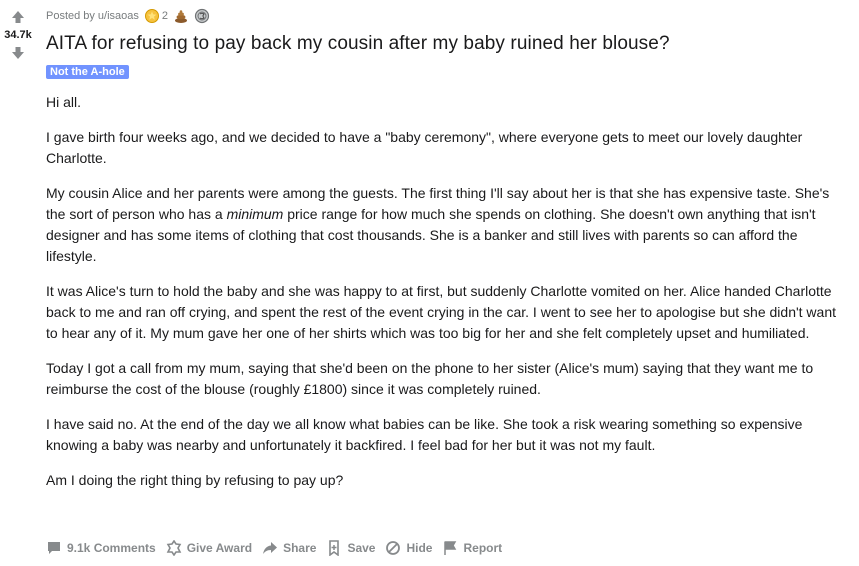 The image size is (859, 566). I want to click on author-link: u/isaoas, so click(118, 16).